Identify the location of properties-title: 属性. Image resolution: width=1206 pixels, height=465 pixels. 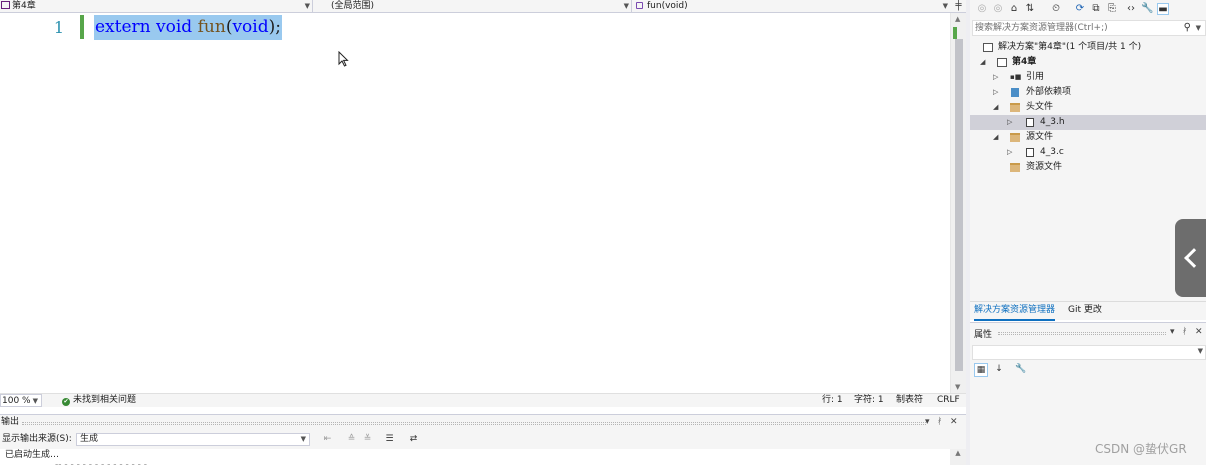
(983, 335).